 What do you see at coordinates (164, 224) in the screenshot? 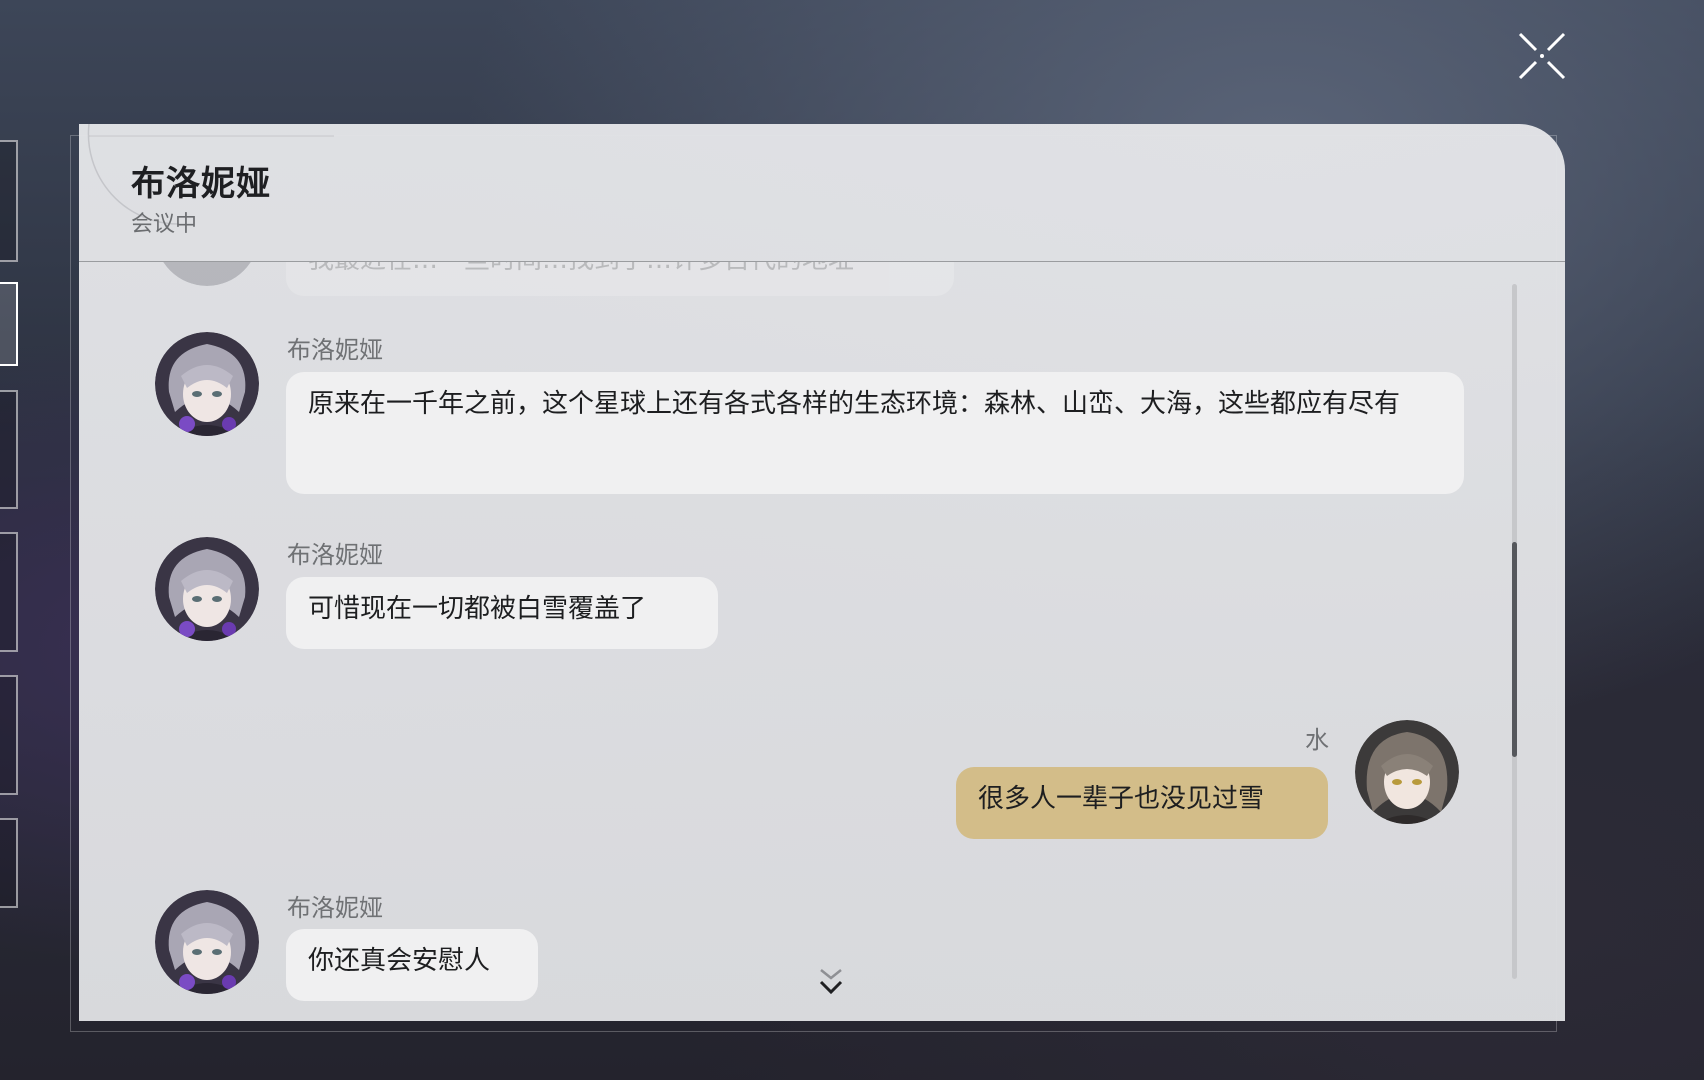
I see `chat-status: 会议中` at bounding box center [164, 224].